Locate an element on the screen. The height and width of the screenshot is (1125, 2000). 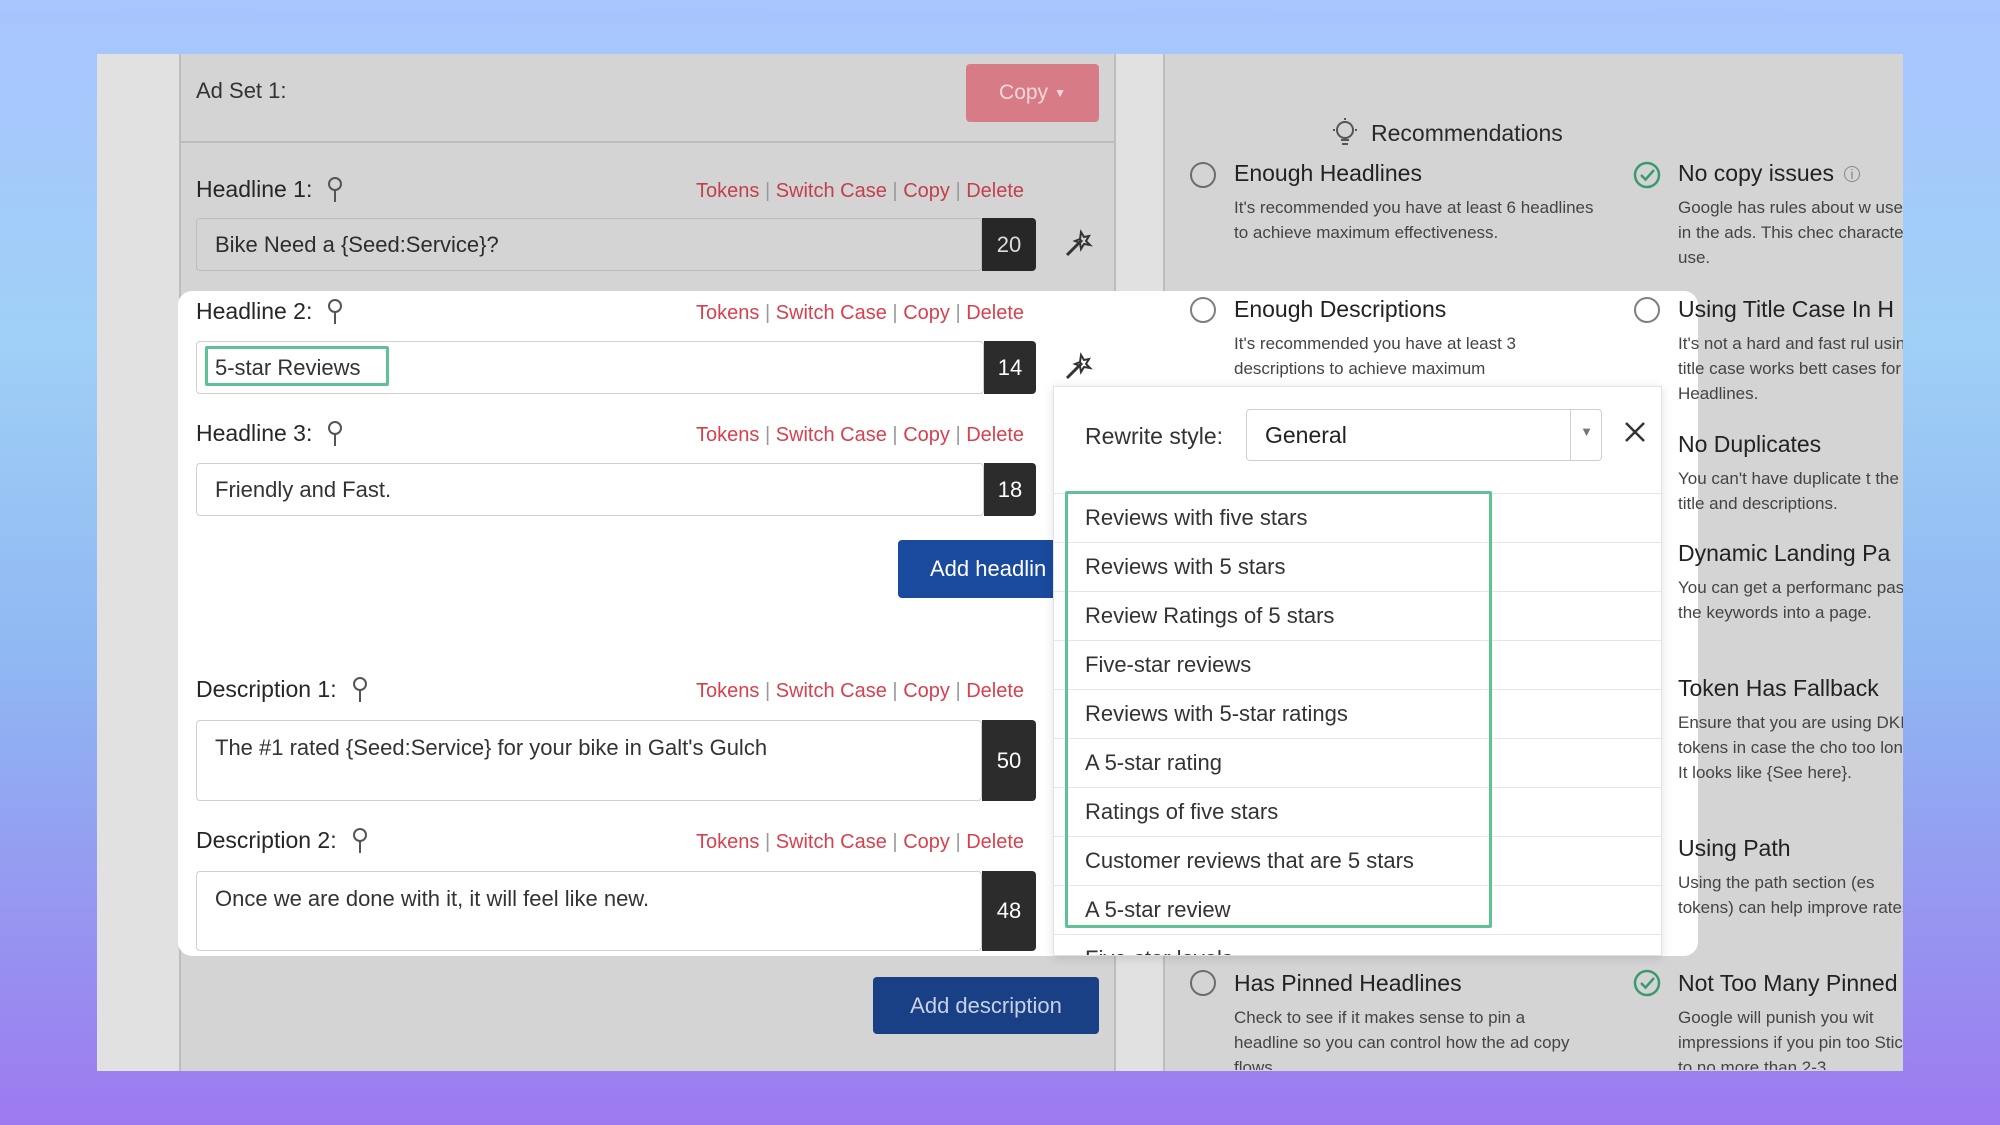
recommendations-header: Recommendations is located at coordinates (1447, 133).